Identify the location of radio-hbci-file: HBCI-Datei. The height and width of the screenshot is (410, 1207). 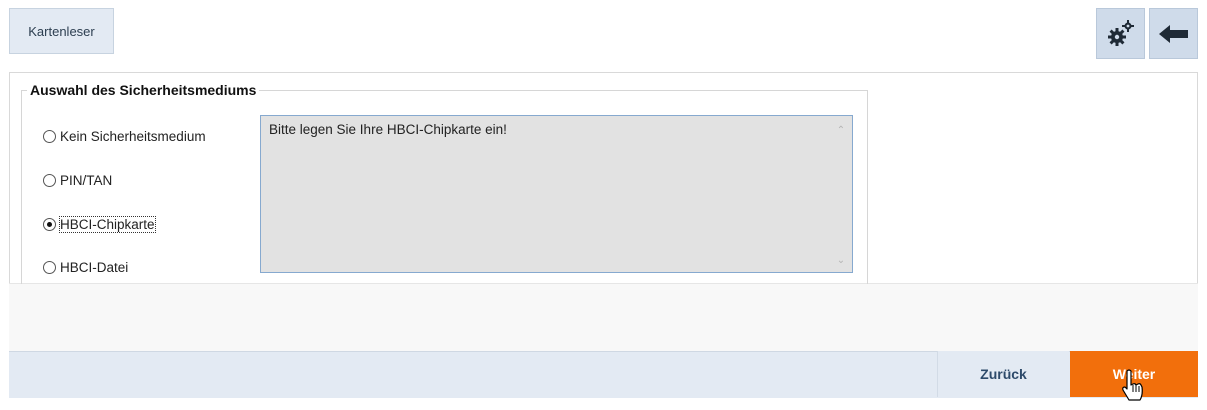
(85, 267).